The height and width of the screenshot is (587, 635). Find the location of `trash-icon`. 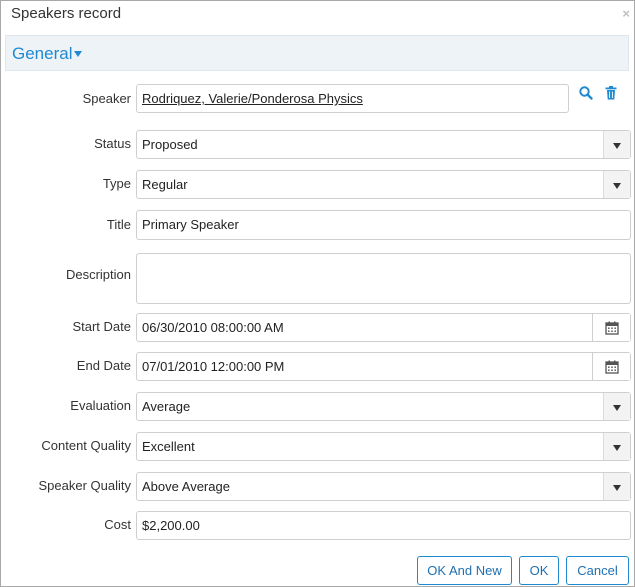

trash-icon is located at coordinates (611, 94).